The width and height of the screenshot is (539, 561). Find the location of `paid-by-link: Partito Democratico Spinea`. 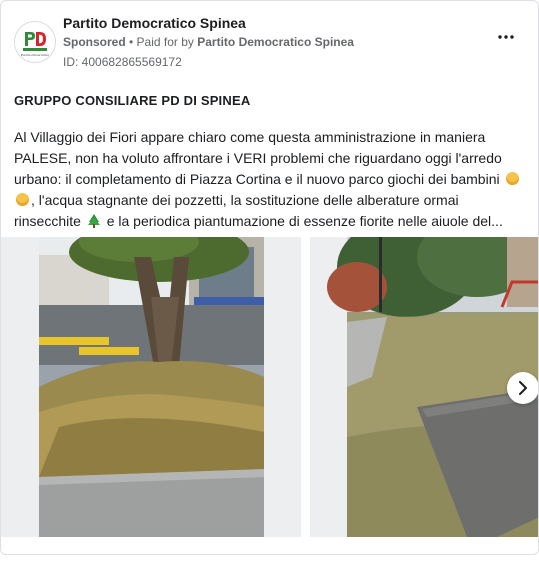

paid-by-link: Partito Democratico Spinea is located at coordinates (275, 42).